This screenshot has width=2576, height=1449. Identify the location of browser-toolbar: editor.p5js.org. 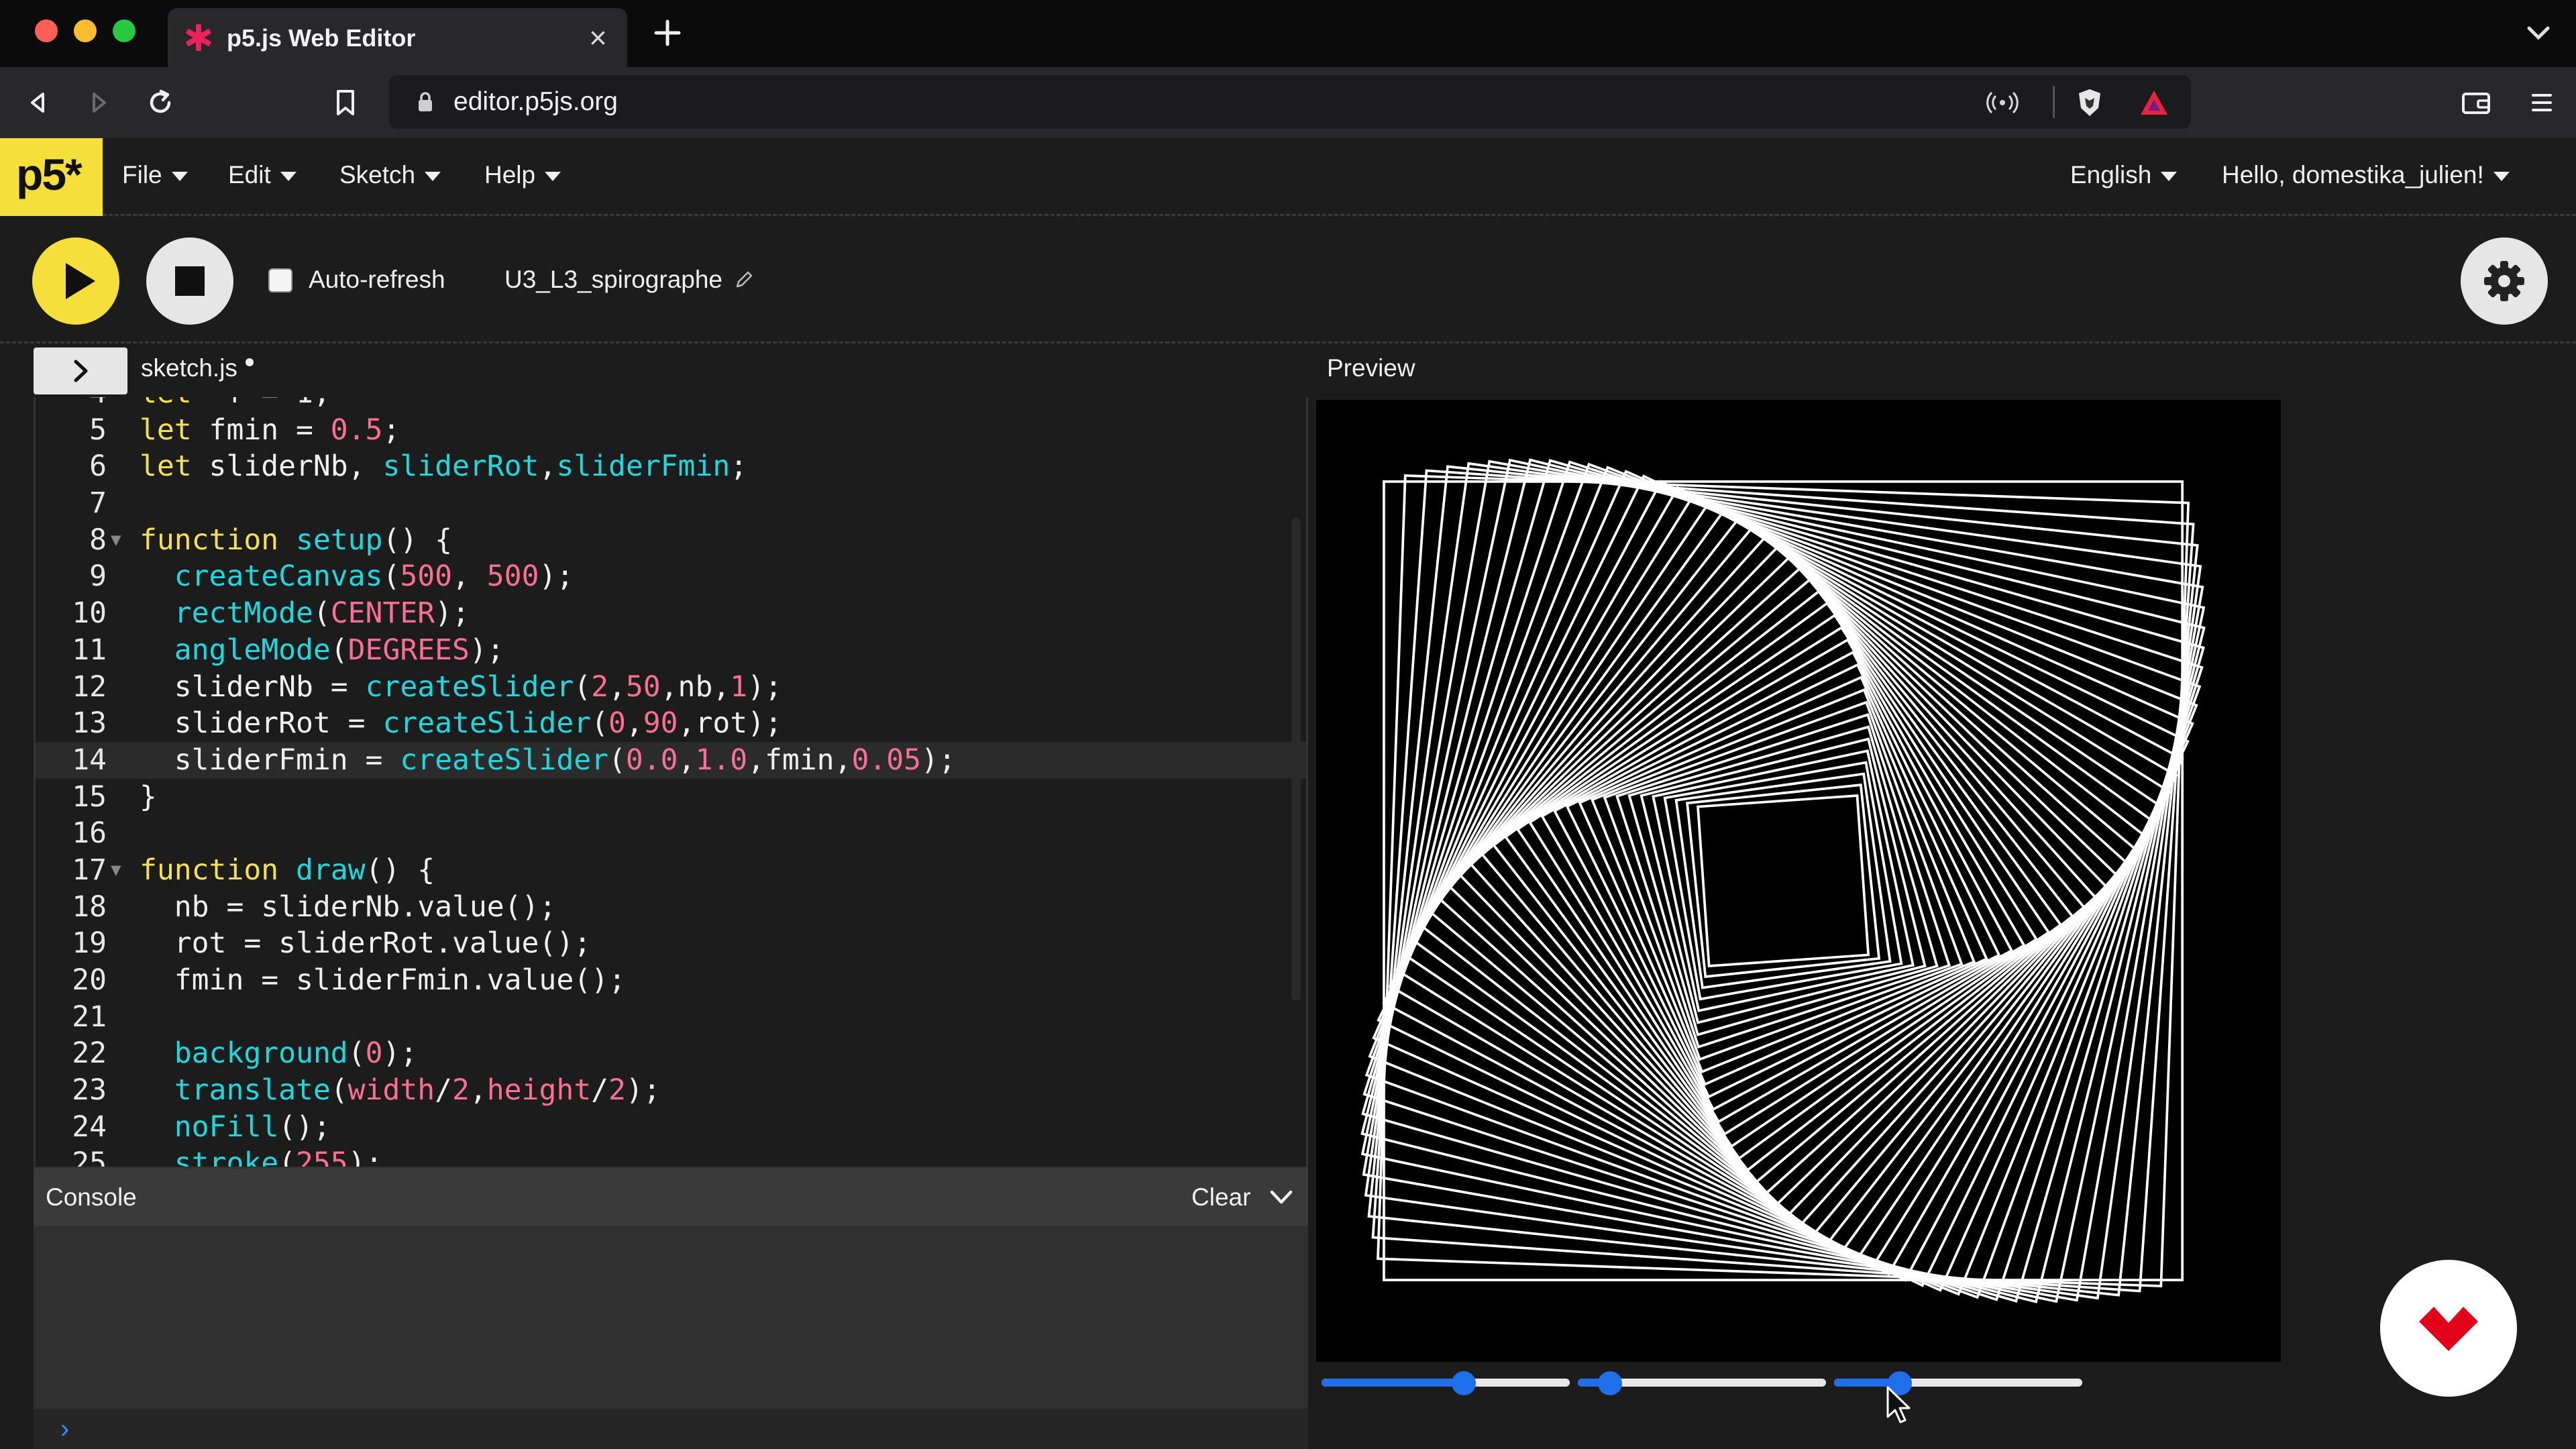
(1288, 102).